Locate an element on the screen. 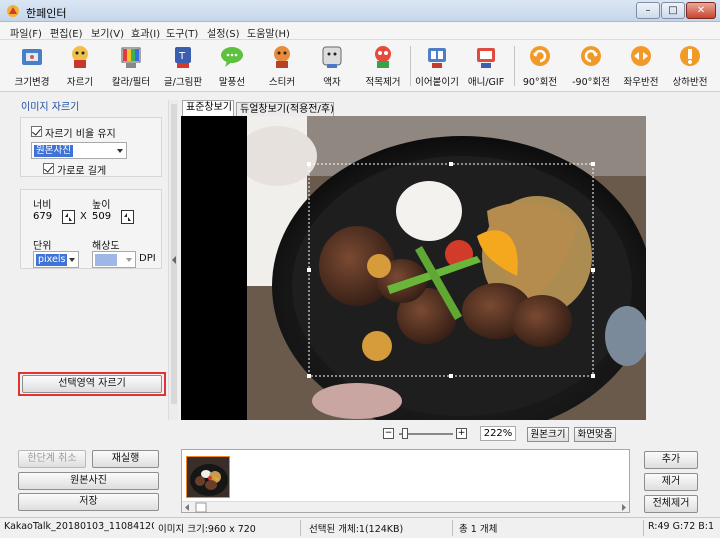  flip-horizontal-icon is located at coordinates (641, 56).